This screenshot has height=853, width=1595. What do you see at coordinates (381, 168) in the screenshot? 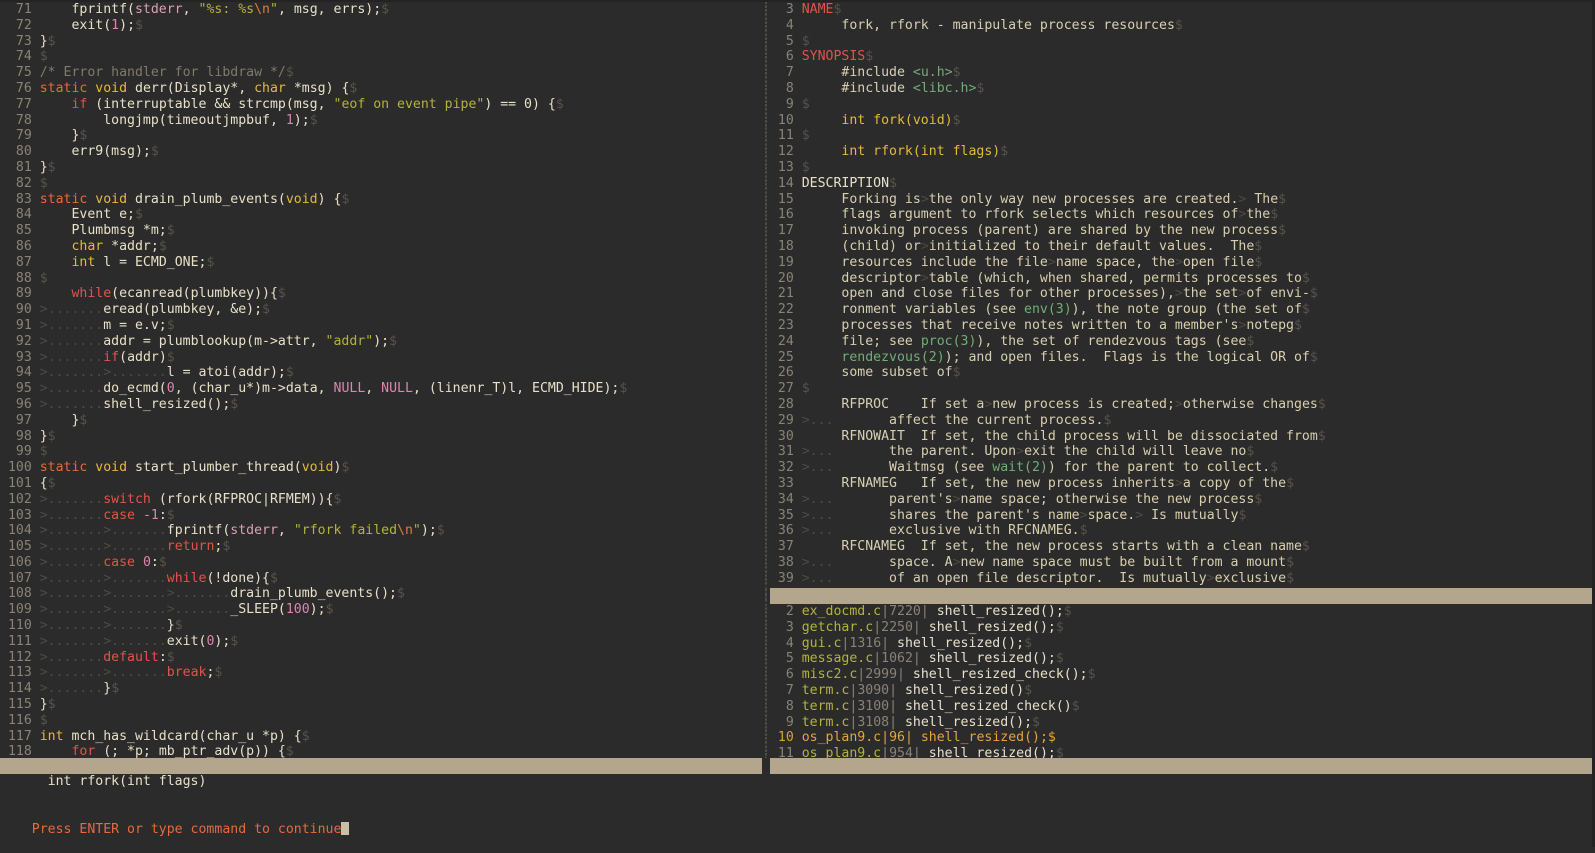
I see `buffer-line: 81 }$` at bounding box center [381, 168].